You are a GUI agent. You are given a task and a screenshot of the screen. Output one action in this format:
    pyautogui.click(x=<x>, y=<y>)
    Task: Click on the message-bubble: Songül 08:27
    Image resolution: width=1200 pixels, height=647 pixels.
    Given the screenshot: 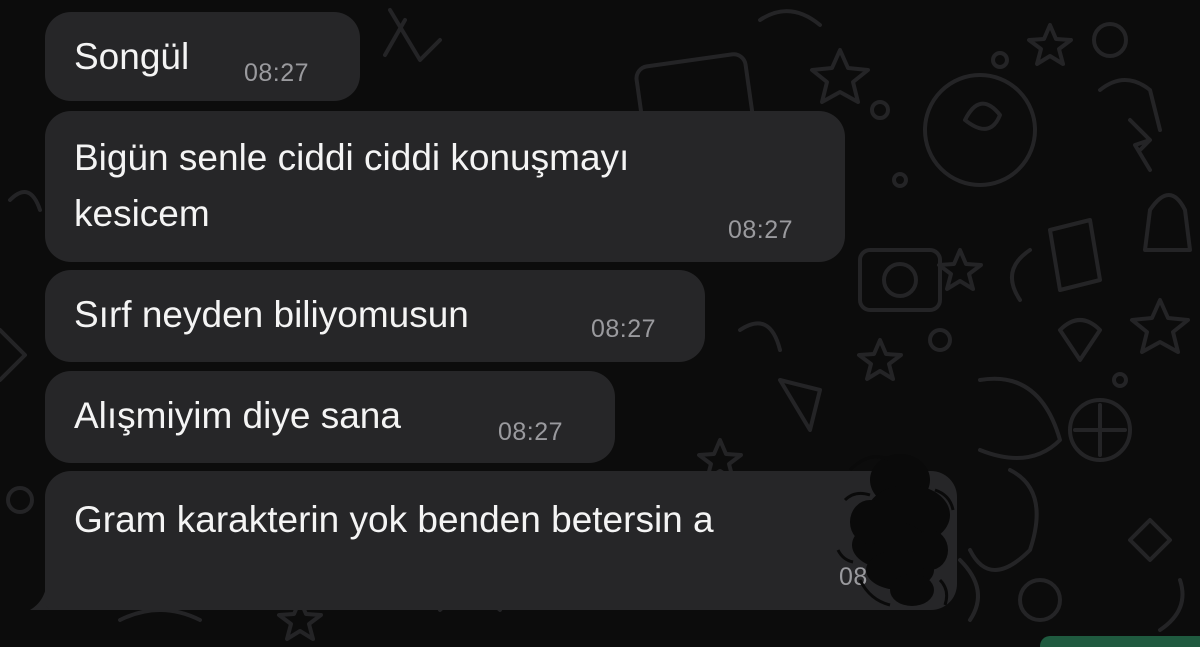 What is the action you would take?
    pyautogui.click(x=202, y=56)
    